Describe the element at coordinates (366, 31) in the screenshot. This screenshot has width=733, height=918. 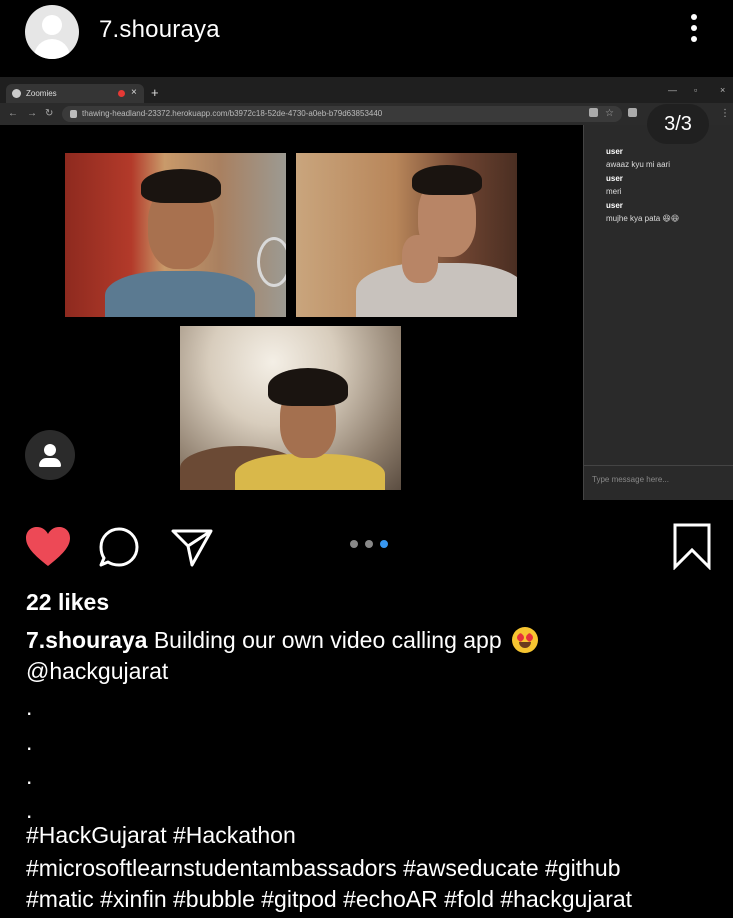
I see `post-header: 7.shouraya` at that location.